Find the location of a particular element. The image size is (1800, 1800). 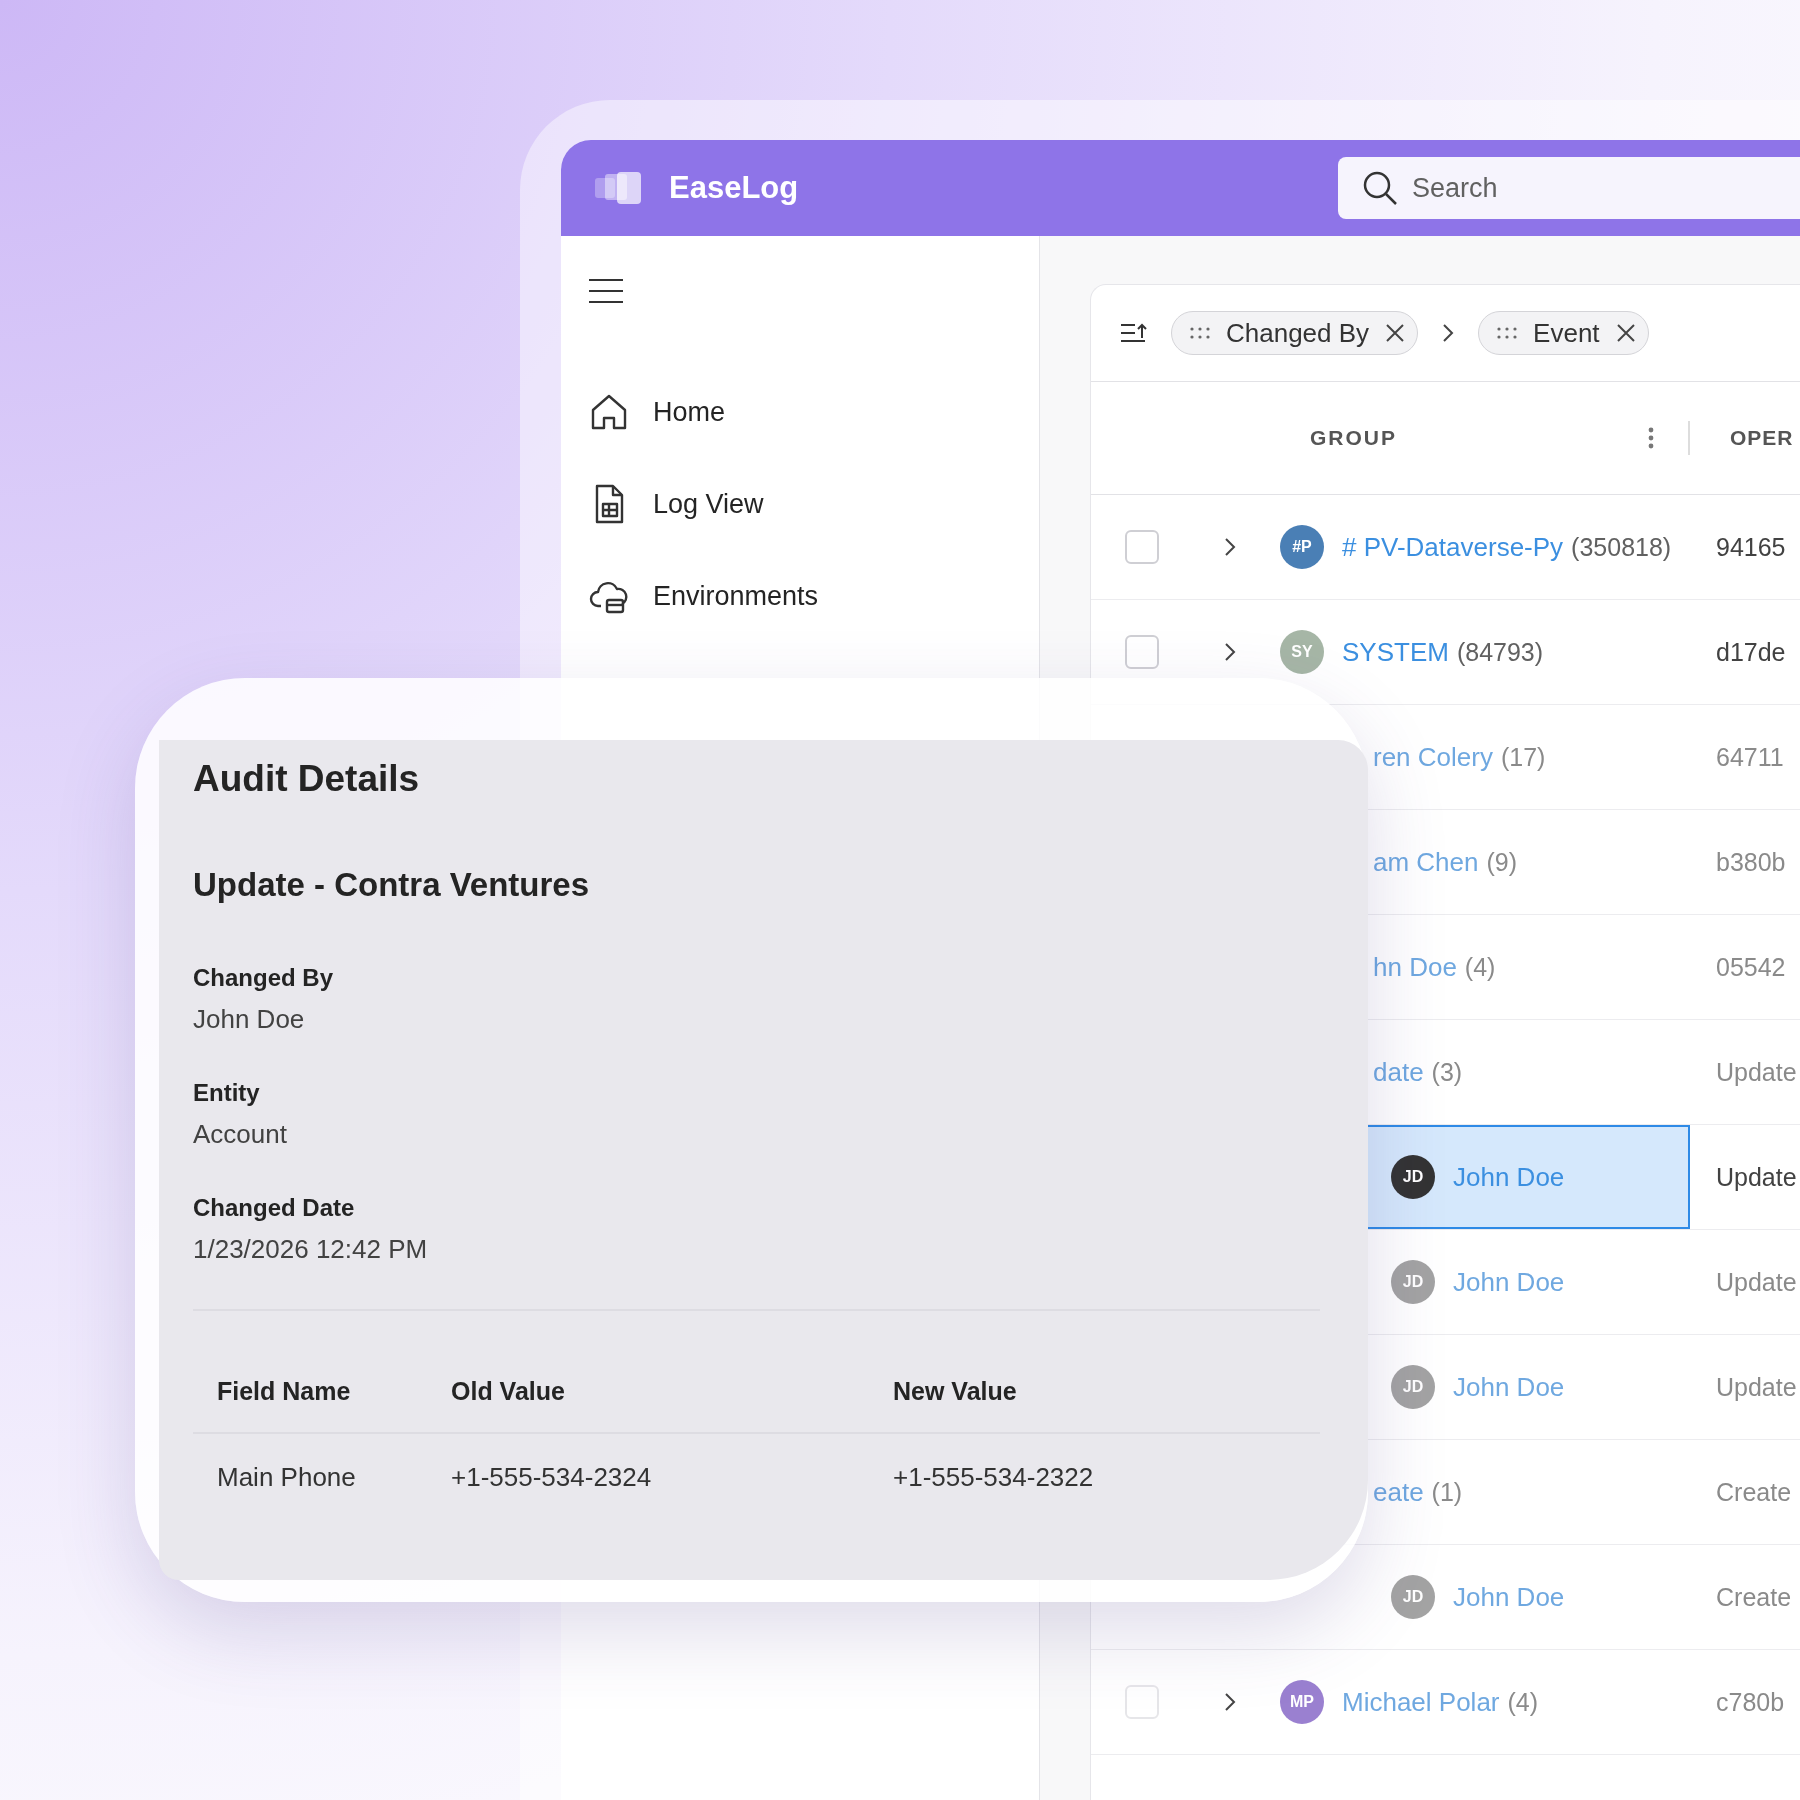

operation-cell-text: 05542 is located at coordinates (1751, 967).